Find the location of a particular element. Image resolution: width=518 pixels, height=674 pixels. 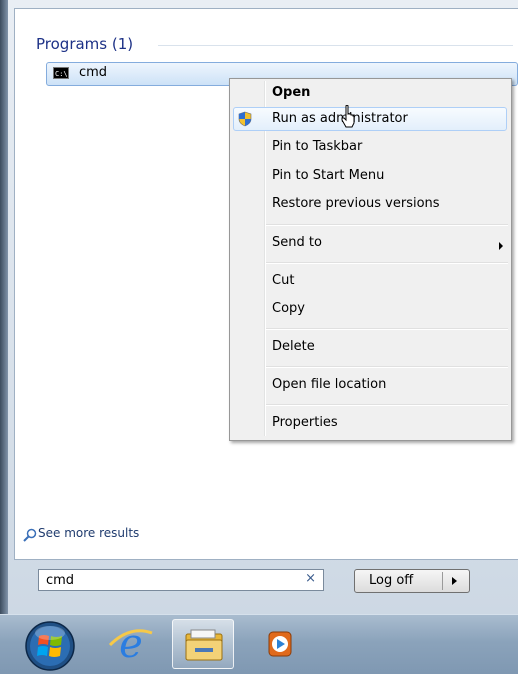

svg-text: e is located at coordinates (131, 644).